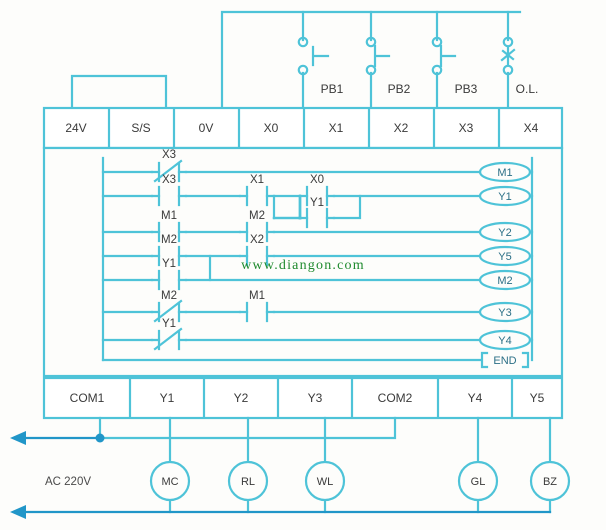 This screenshot has width=606, height=530. What do you see at coordinates (475, 398) in the screenshot?
I see `output-terminal-label-y4: Y4` at bounding box center [475, 398].